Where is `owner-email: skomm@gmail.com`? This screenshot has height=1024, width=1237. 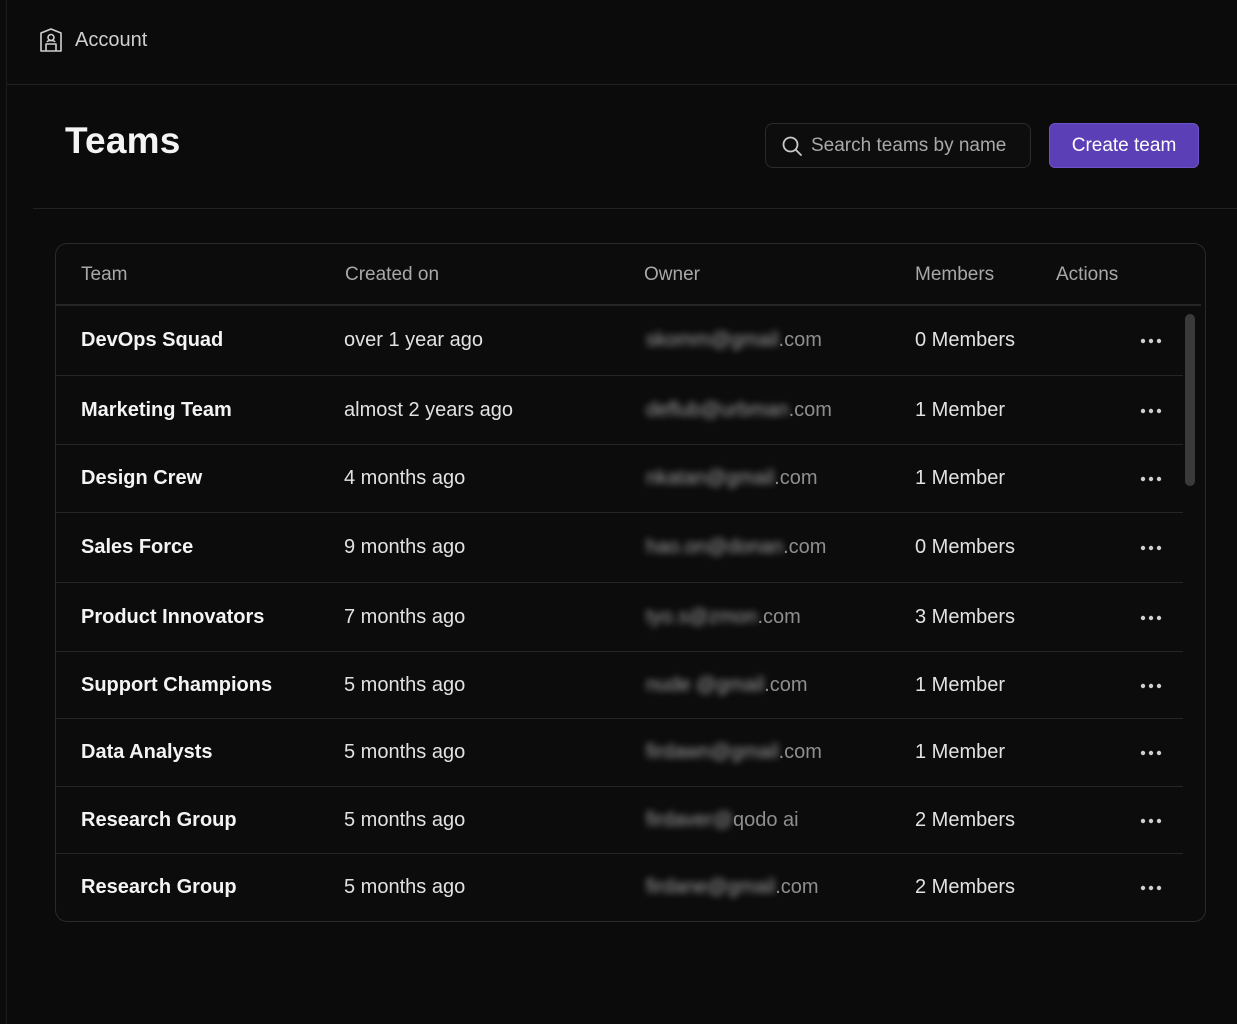
owner-email: skomm@gmail.com is located at coordinates (734, 340).